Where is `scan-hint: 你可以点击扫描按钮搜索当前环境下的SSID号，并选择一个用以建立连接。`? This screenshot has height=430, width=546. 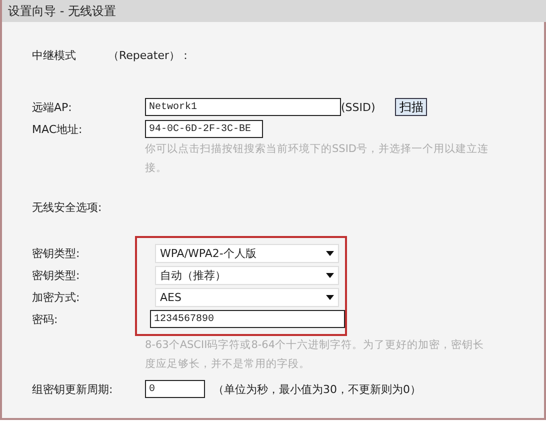
scan-hint: 你可以点击扫描按钮搜索当前环境下的SSID号，并选择一个用以建立连接。 is located at coordinates (317, 159).